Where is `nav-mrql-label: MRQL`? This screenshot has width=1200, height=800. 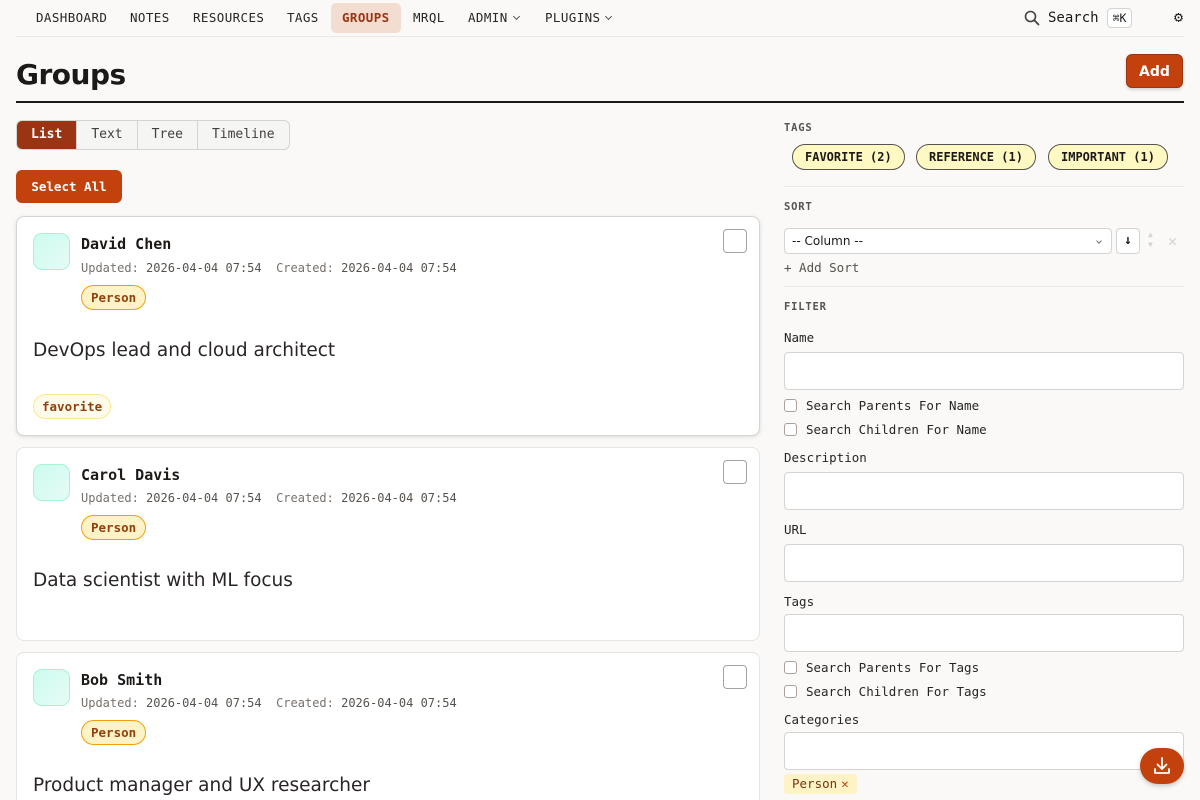 nav-mrql-label: MRQL is located at coordinates (429, 17).